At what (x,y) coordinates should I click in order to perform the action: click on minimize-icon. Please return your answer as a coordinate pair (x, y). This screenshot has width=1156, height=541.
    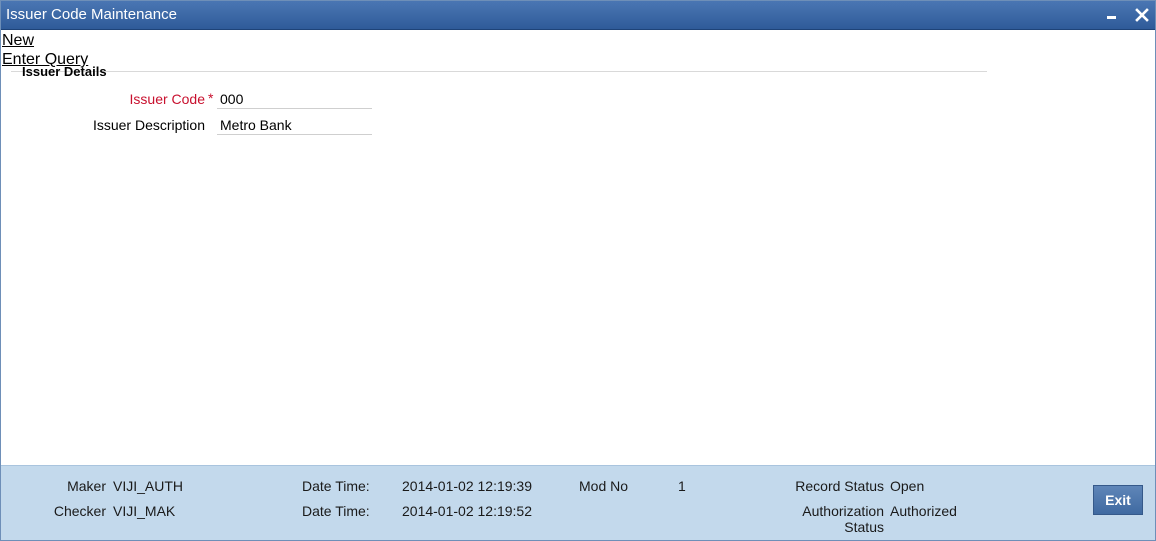
    Looking at the image, I should click on (1112, 15).